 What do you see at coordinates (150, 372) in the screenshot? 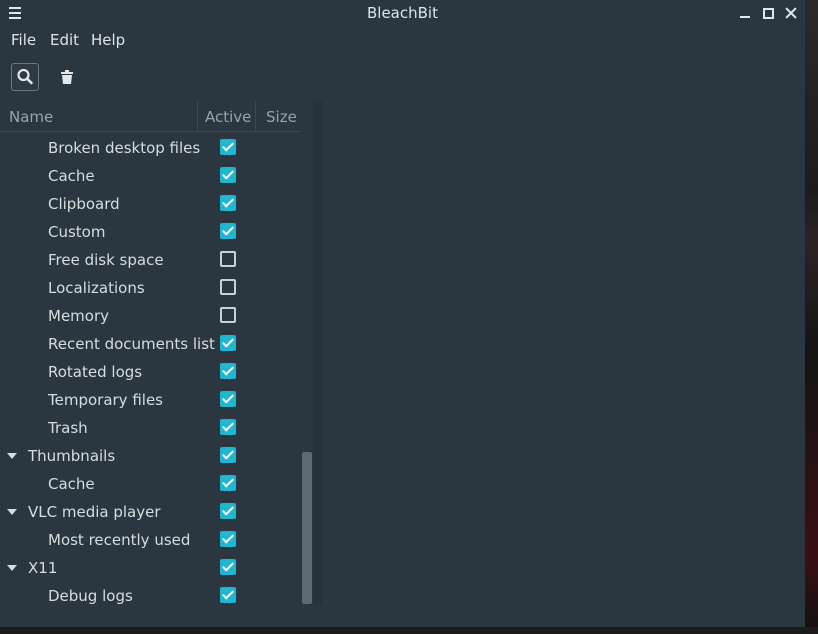
I see `tree-row: Rotated logs` at bounding box center [150, 372].